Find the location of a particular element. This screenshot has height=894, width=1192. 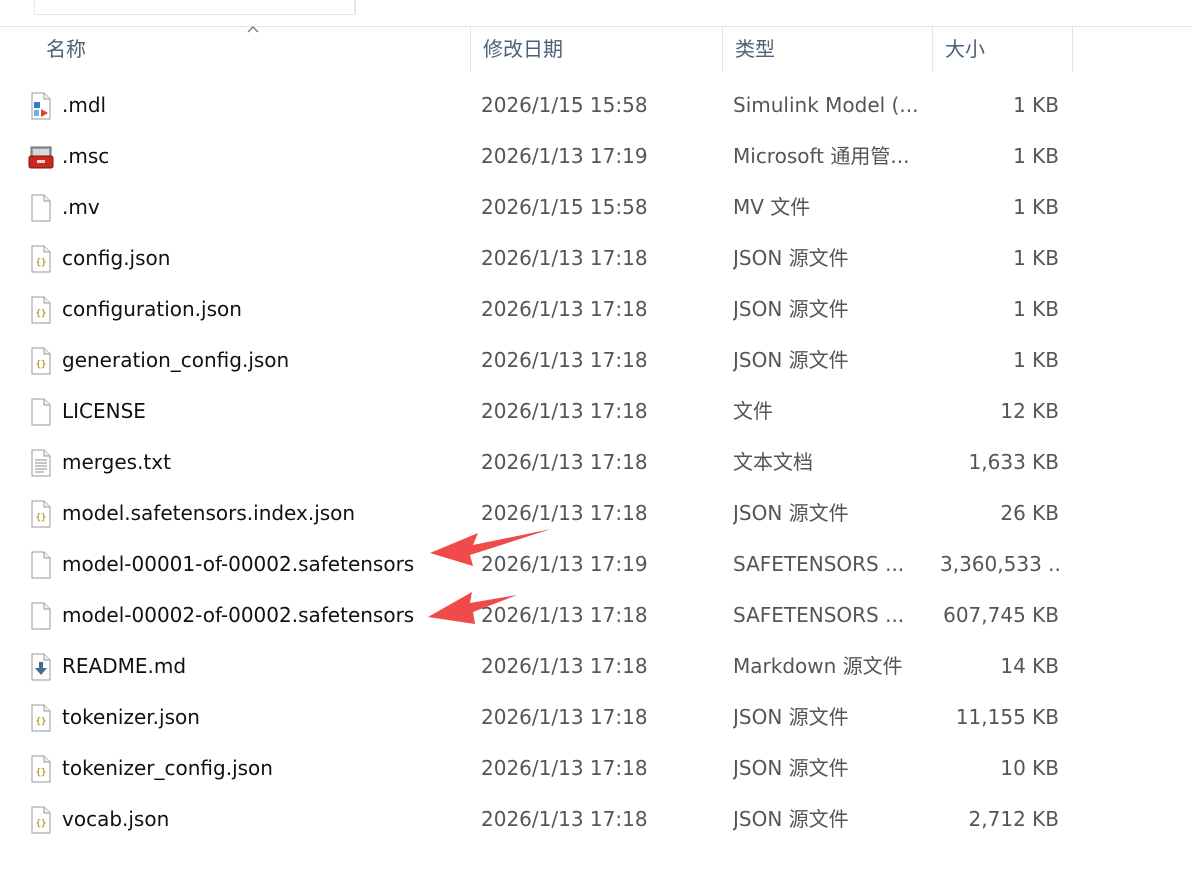

file-name: .msc is located at coordinates (86, 156).